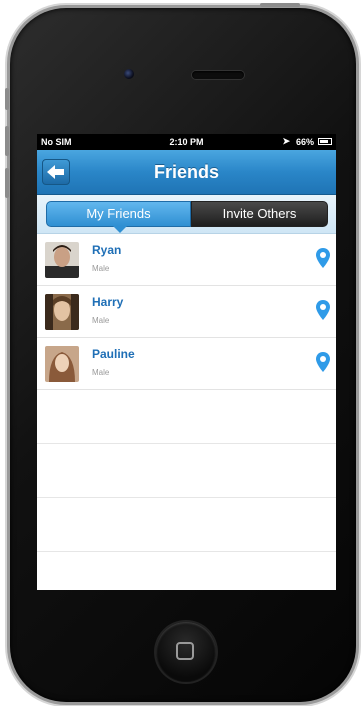 The image size is (364, 706). I want to click on mute-switch, so click(7, 99).